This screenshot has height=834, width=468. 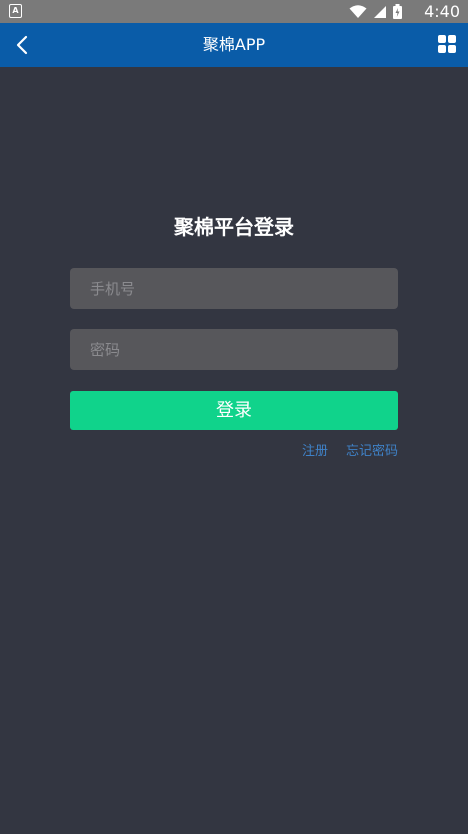 What do you see at coordinates (234, 349) in the screenshot?
I see `password-input` at bounding box center [234, 349].